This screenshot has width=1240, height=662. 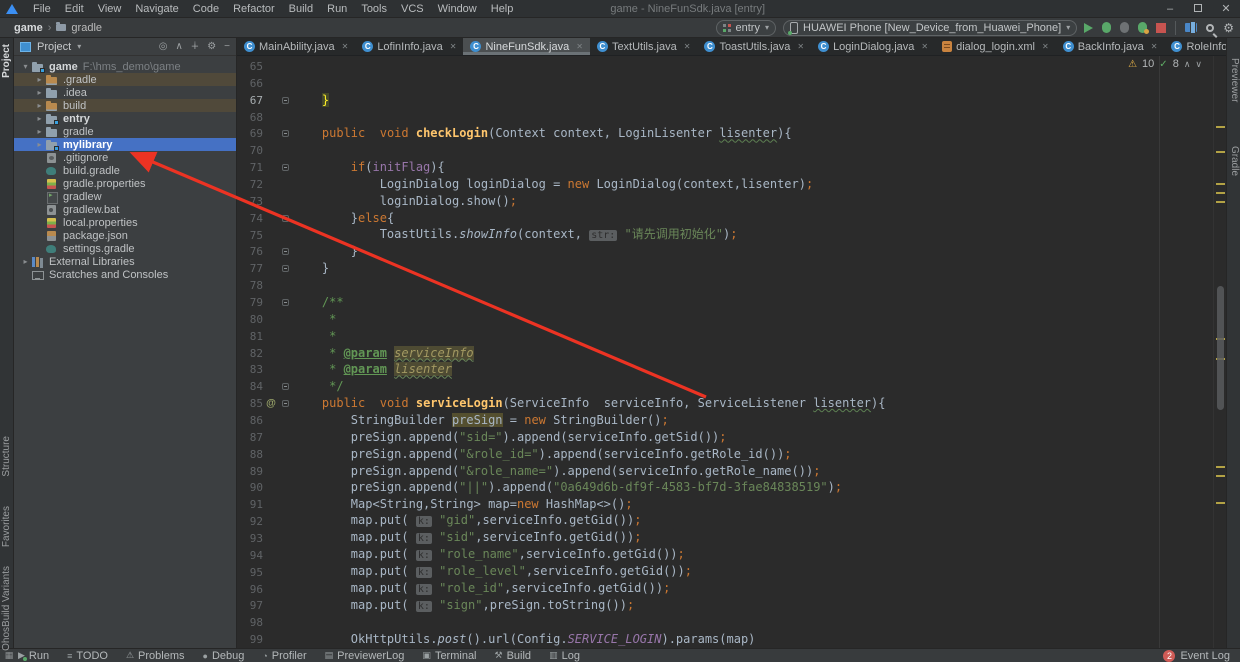 What do you see at coordinates (206, 9) in the screenshot?
I see `menu-code: Code` at bounding box center [206, 9].